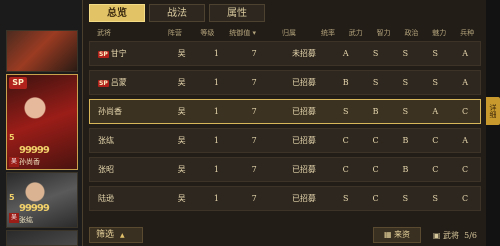 The width and height of the screenshot is (500, 246). Describe the element at coordinates (103, 54) in the screenshot. I see `sp-badge: SP` at that location.